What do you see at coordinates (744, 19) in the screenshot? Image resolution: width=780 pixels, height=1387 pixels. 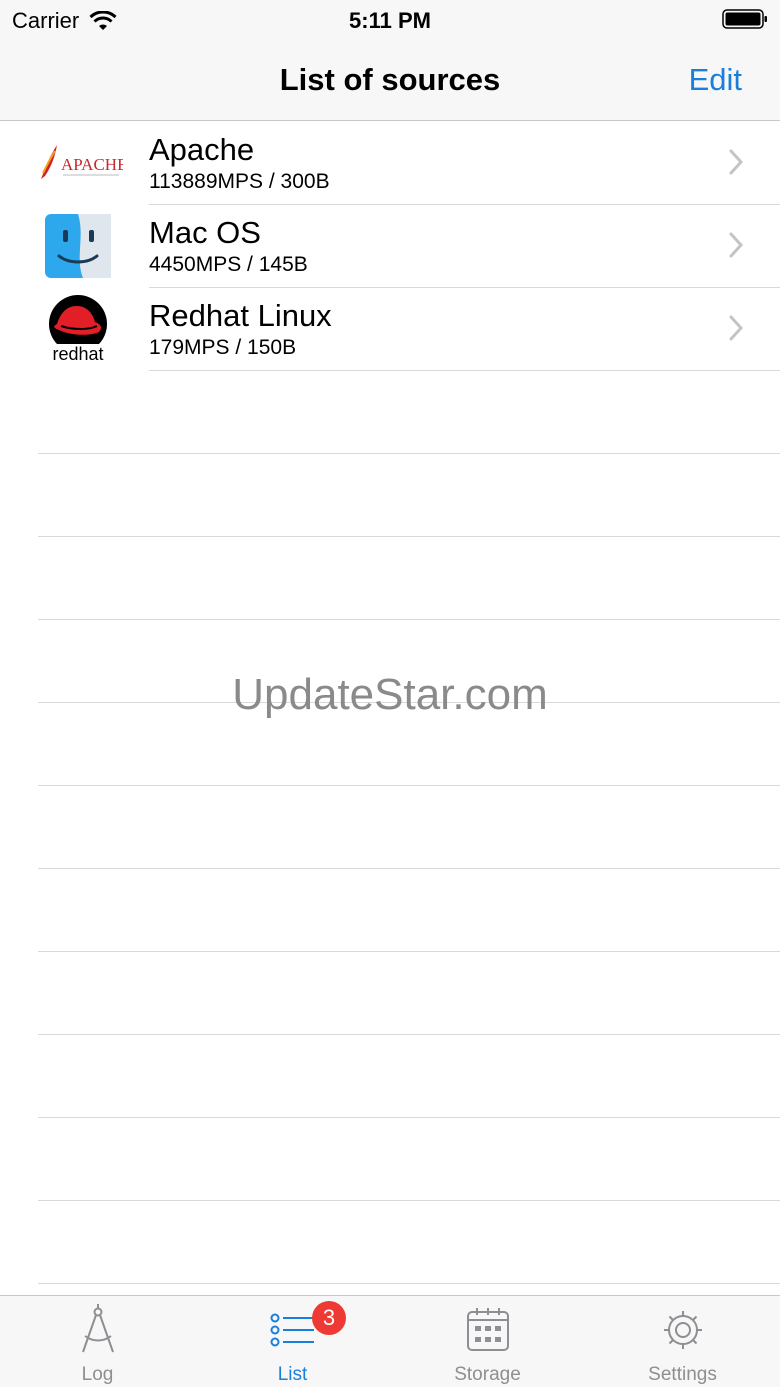 I see `battery-icon` at bounding box center [744, 19].